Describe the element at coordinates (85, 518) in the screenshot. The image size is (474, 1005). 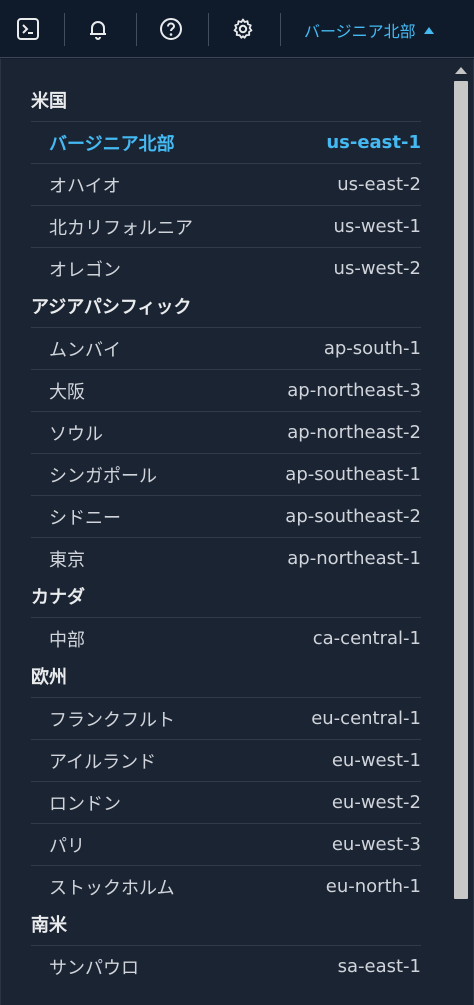
I see `region-name: シドニー` at that location.